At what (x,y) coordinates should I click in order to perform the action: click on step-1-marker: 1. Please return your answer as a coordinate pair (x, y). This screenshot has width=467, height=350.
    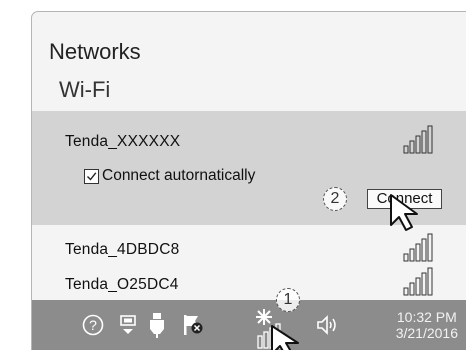
    Looking at the image, I should click on (288, 300).